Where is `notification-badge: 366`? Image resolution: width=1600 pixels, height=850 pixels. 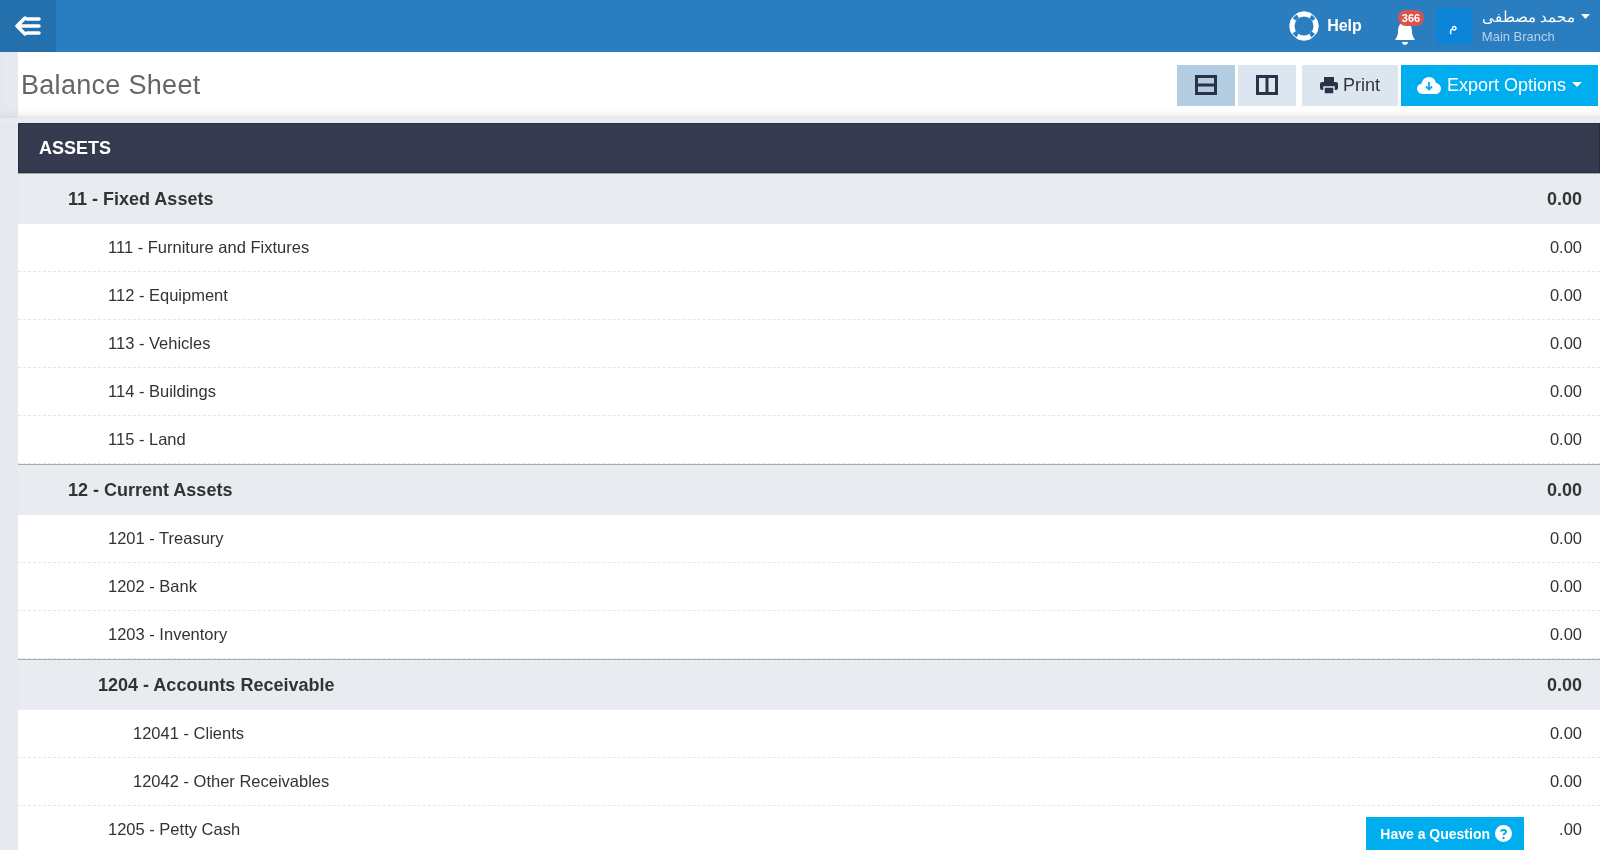 notification-badge: 366 is located at coordinates (1411, 18).